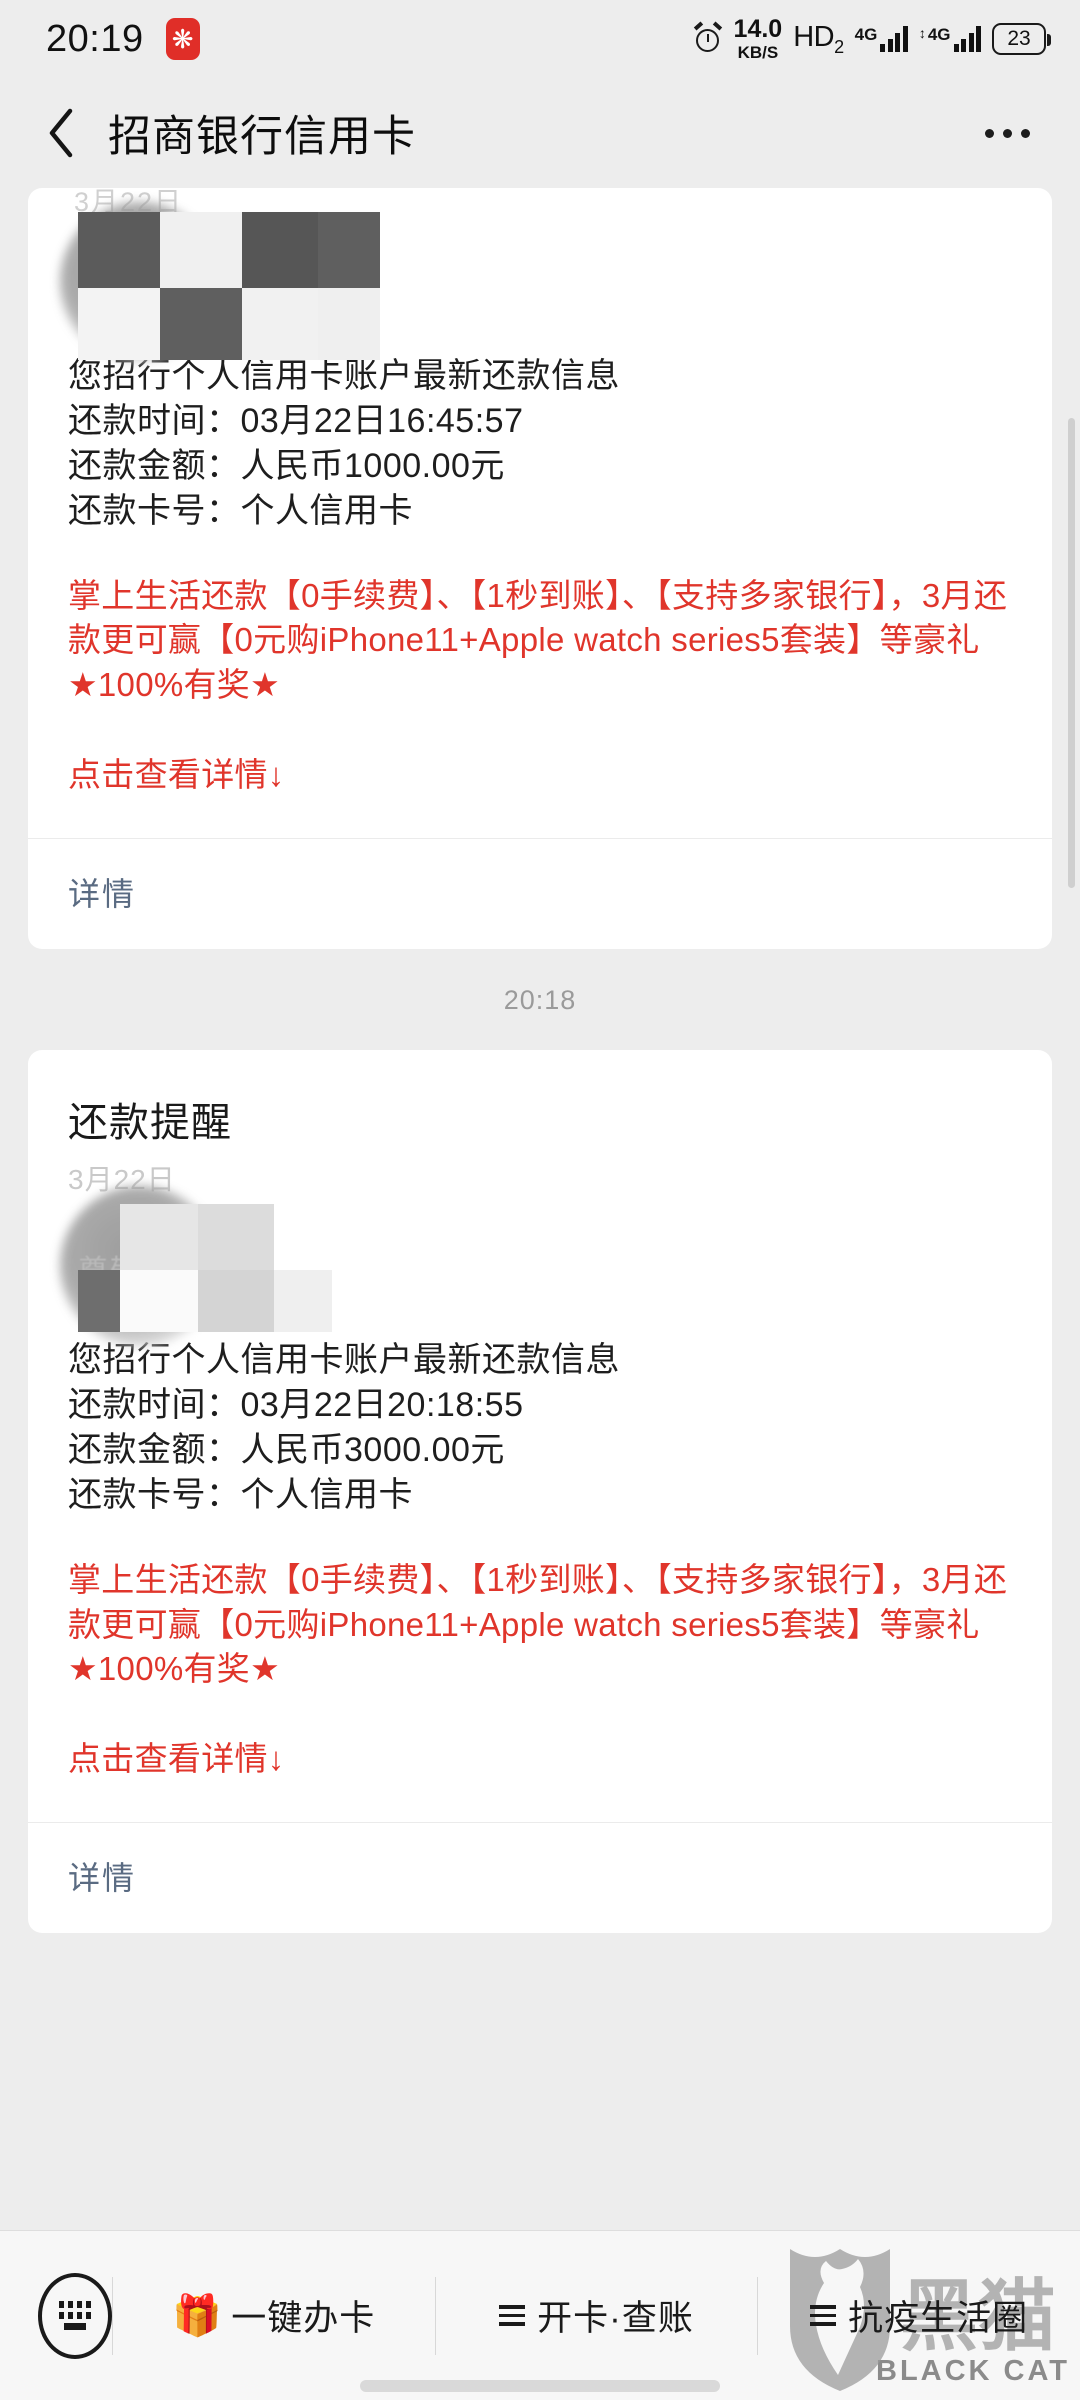 This screenshot has height=2400, width=1080. Describe the element at coordinates (540, 39) in the screenshot. I see `status-bar: 20:19 ❋ 14.0 KB/S HD2 4G ↕ 4G 23` at that location.